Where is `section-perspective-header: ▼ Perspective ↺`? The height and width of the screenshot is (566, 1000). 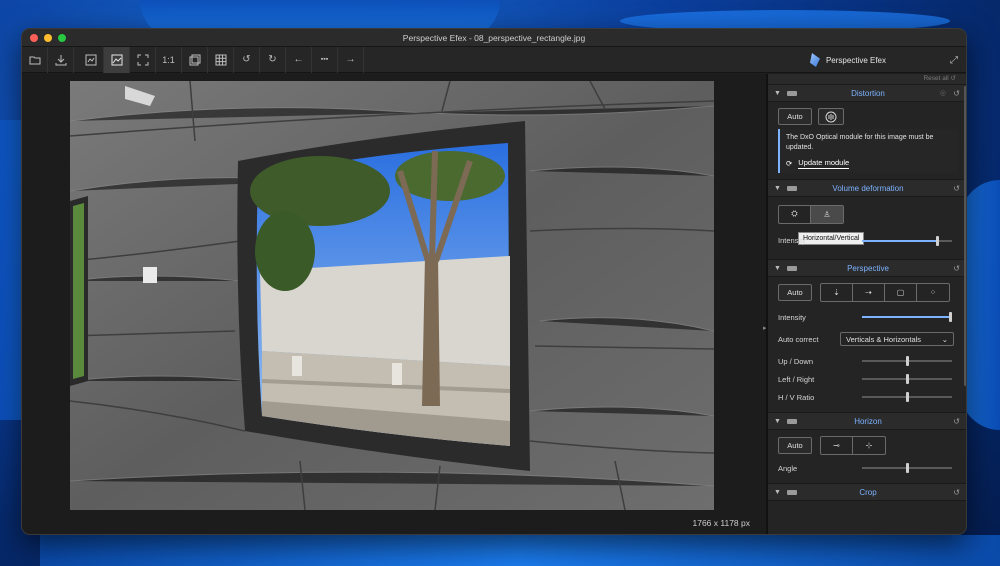
section-perspective-header: ▼ Perspective ↺ is located at coordinates (867, 268).